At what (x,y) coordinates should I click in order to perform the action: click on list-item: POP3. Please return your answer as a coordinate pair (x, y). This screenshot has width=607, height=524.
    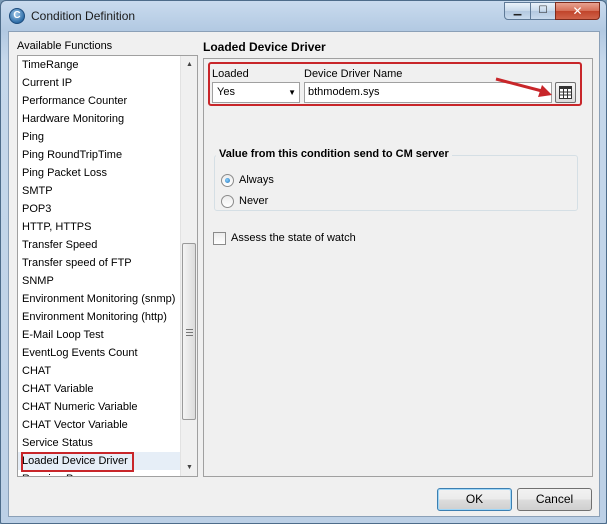
    Looking at the image, I should click on (107, 209).